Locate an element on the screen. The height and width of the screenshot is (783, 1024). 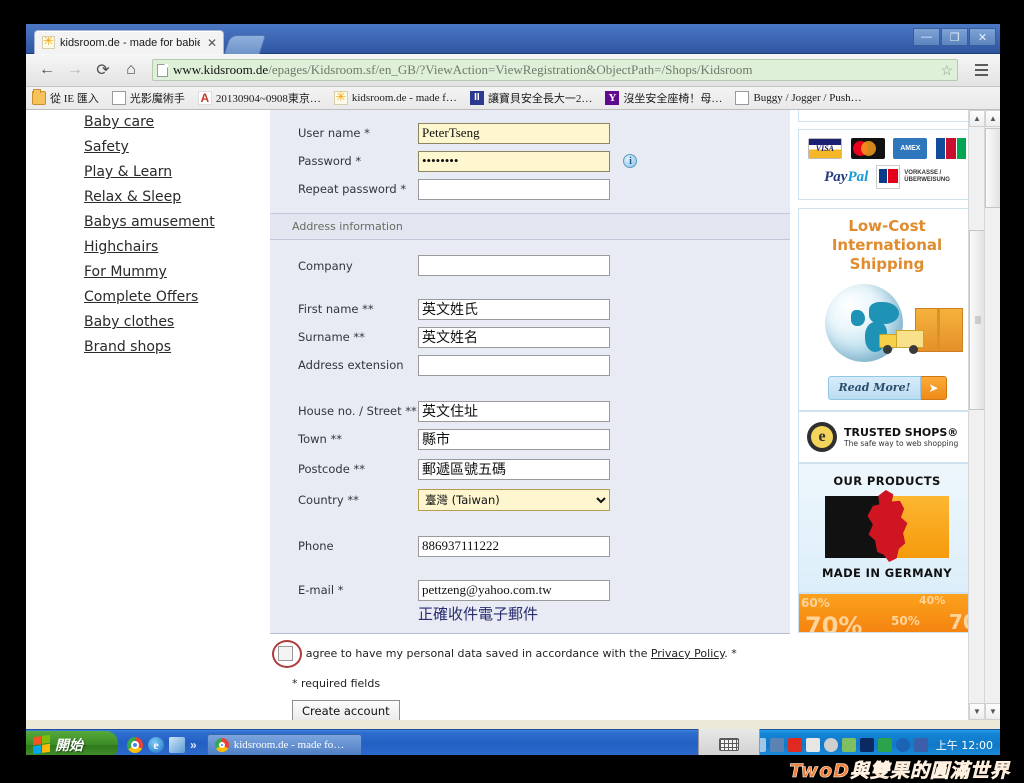
trusted-shops-subtitle: The safe way to web shopping is located at coordinates (901, 443).